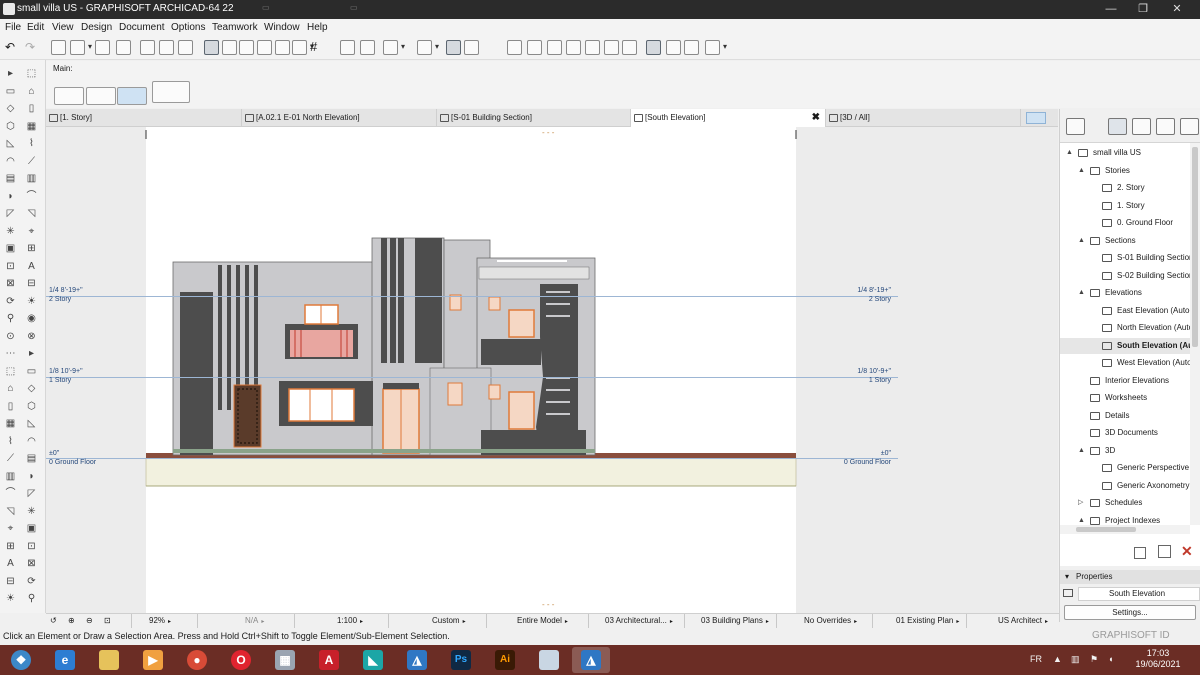  I want to click on more-tools-icon: ⋯, so click(10, 354).